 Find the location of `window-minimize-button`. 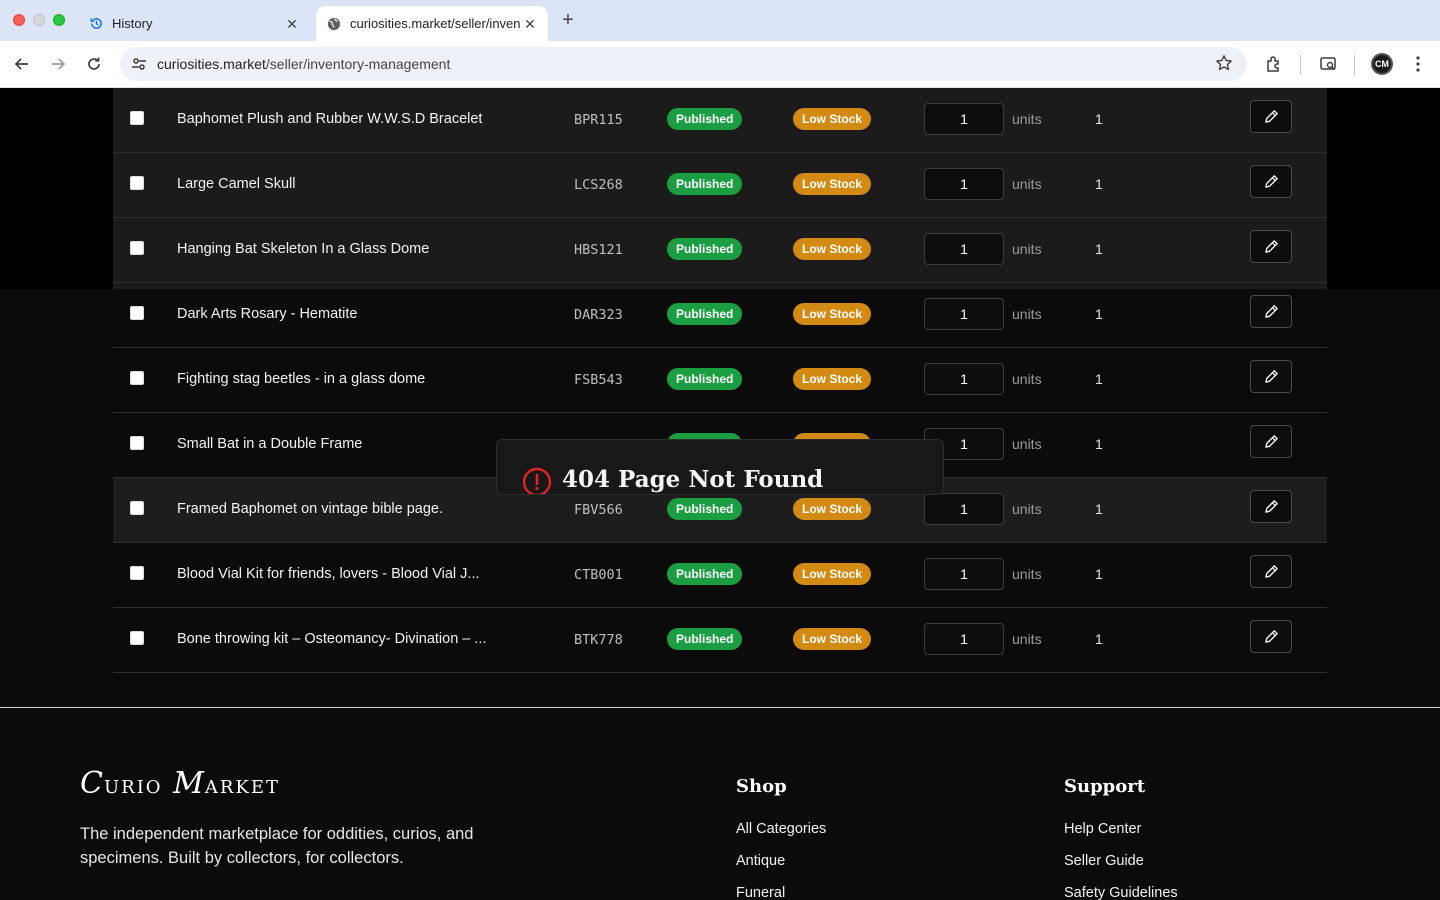

window-minimize-button is located at coordinates (39, 20).